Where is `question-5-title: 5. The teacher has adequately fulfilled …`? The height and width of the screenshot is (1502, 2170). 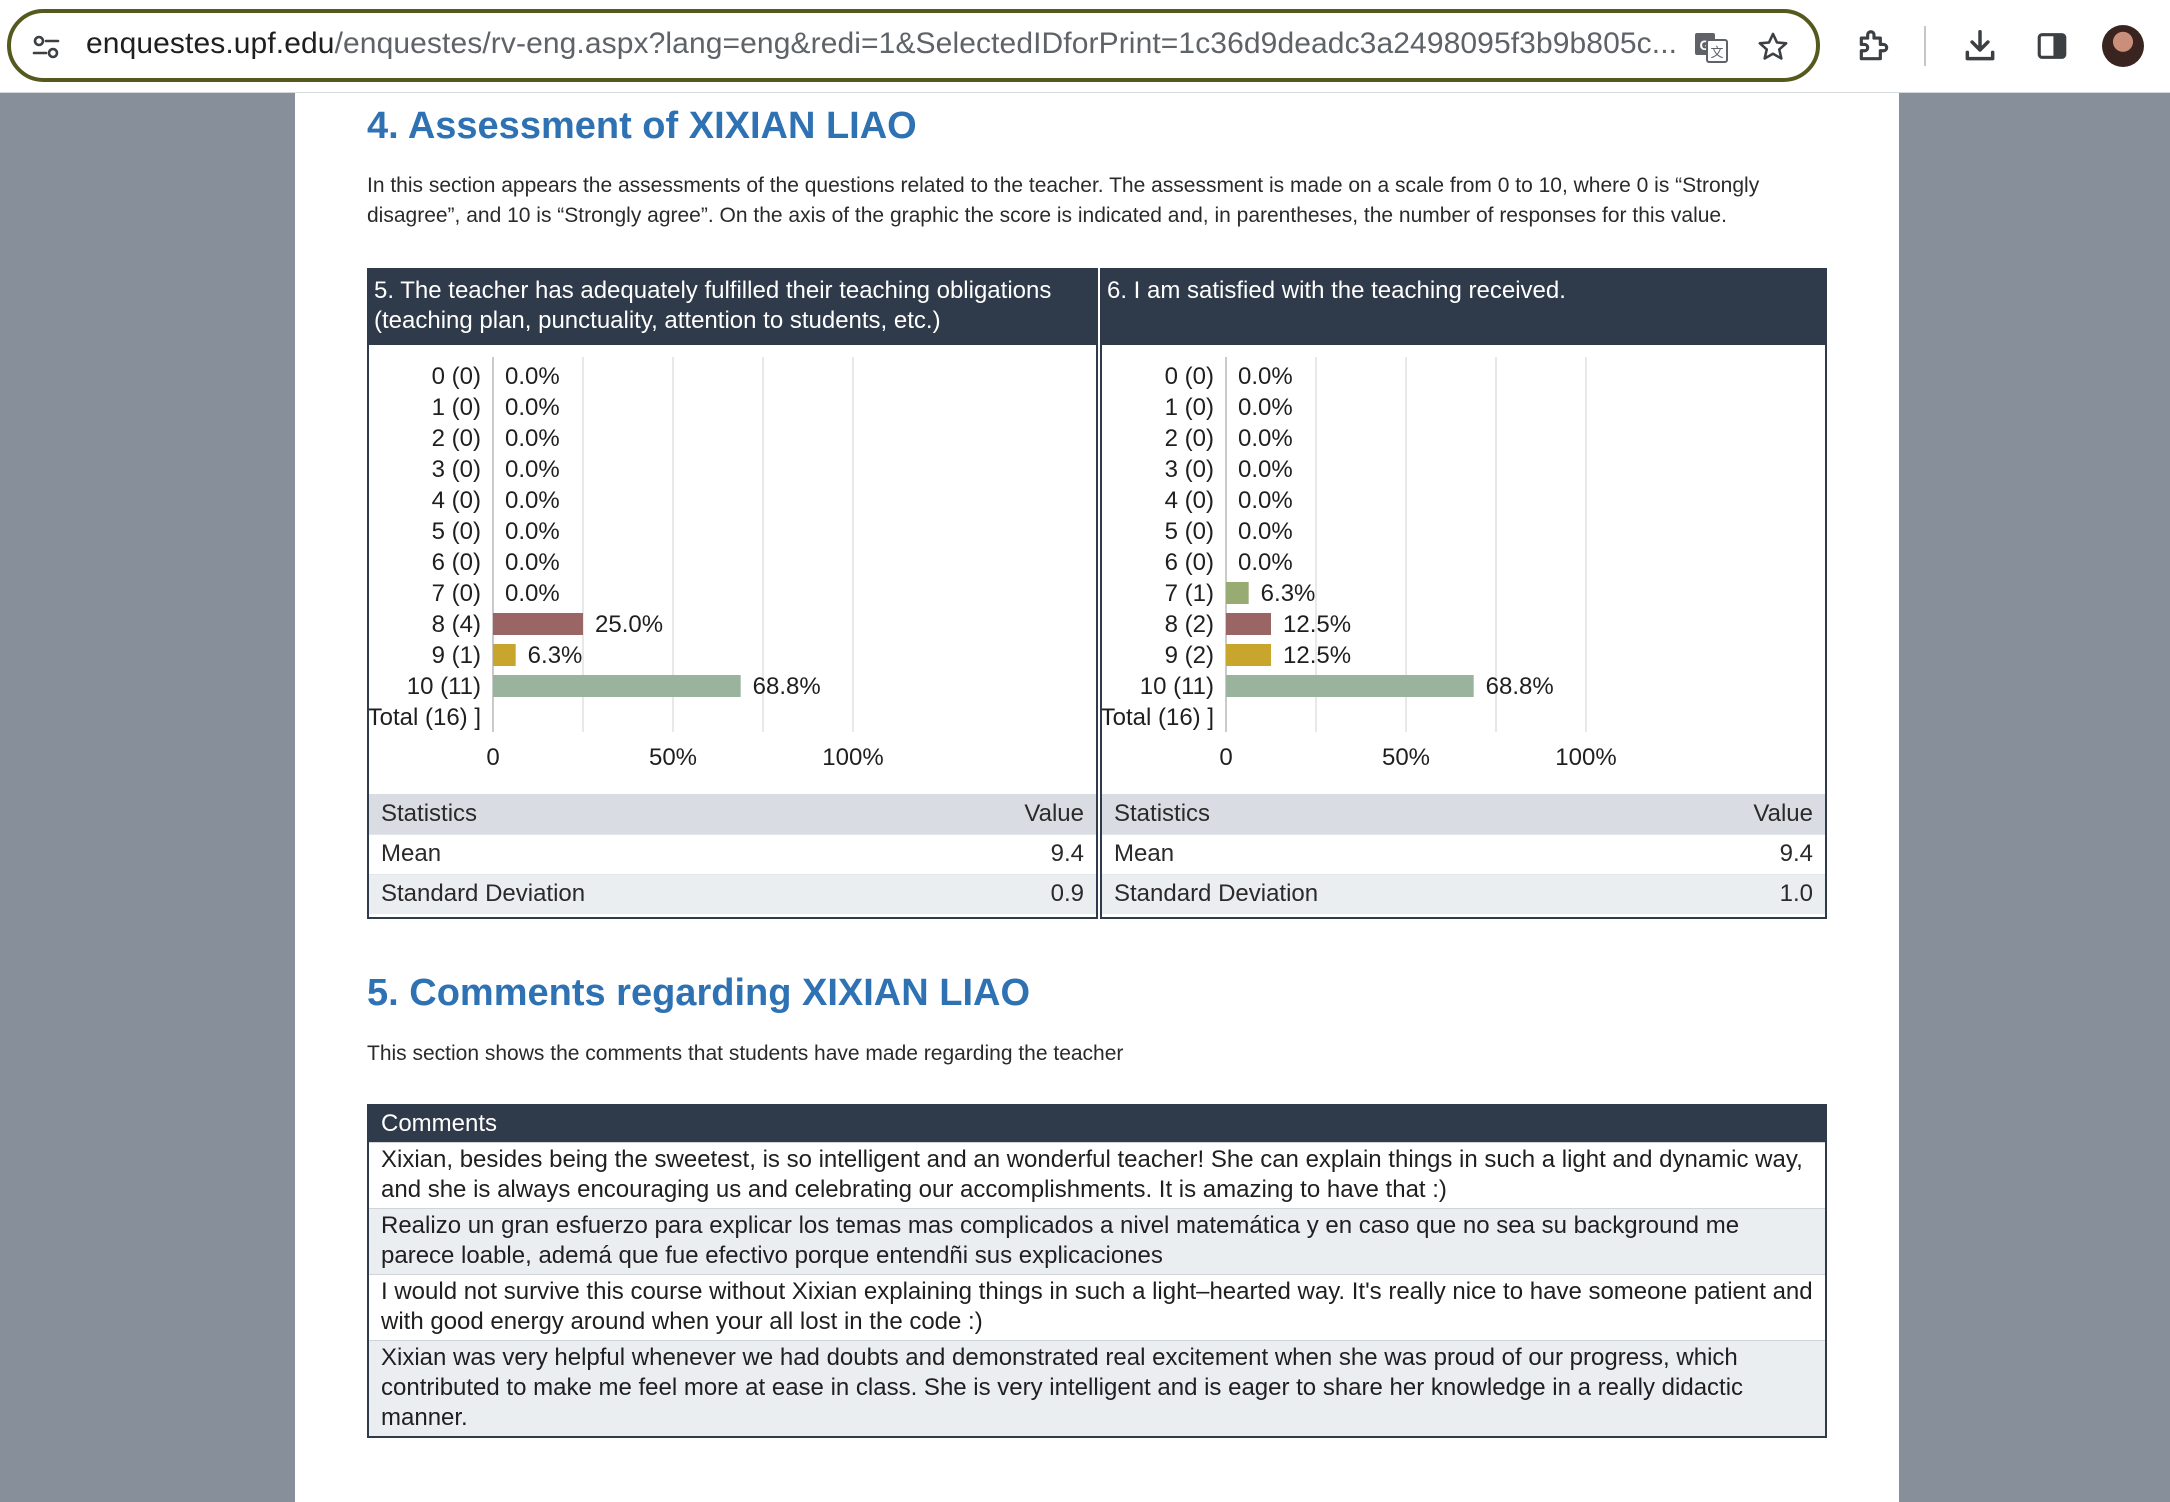
question-5-title: 5. The teacher has adequately fulfilled … is located at coordinates (732, 307).